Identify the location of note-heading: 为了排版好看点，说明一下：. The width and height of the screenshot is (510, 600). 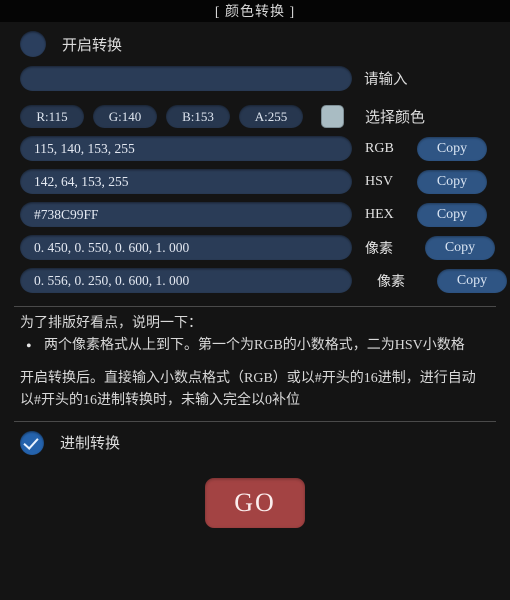
(111, 323).